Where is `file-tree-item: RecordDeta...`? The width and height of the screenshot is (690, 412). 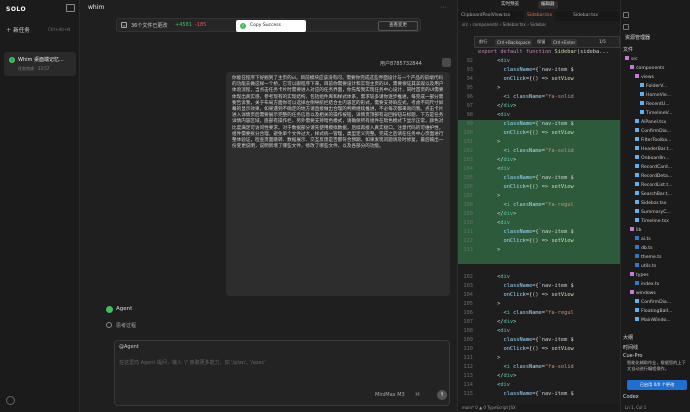
file-tree-item: RecordDeta... is located at coordinates (646, 177).